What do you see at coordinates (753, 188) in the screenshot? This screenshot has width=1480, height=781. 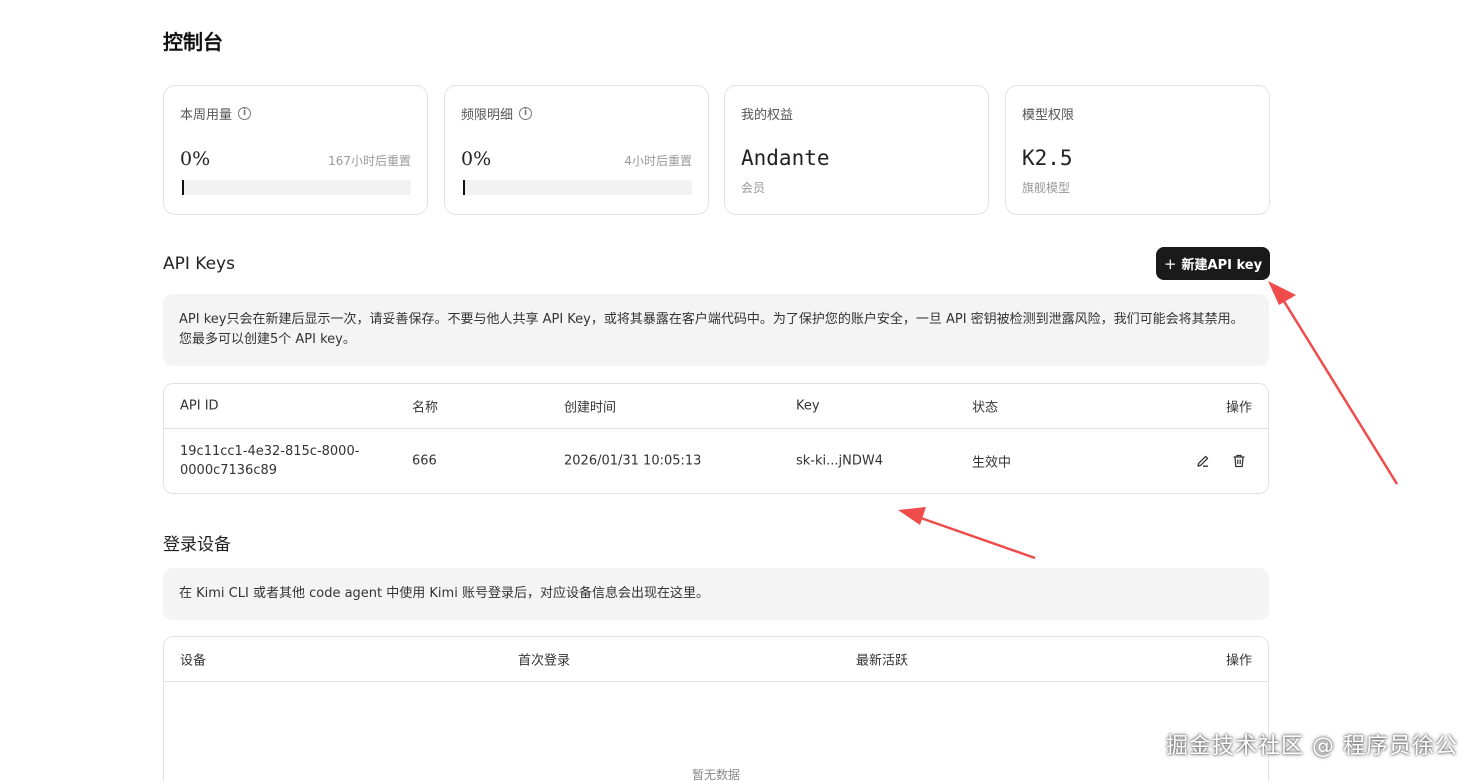 I see `plan-sub: 会员` at bounding box center [753, 188].